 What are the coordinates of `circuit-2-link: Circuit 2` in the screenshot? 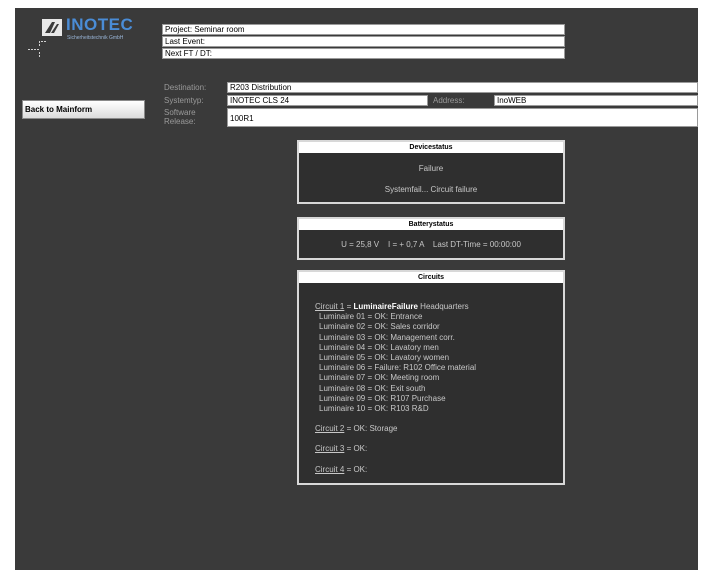 It's located at (329, 428).